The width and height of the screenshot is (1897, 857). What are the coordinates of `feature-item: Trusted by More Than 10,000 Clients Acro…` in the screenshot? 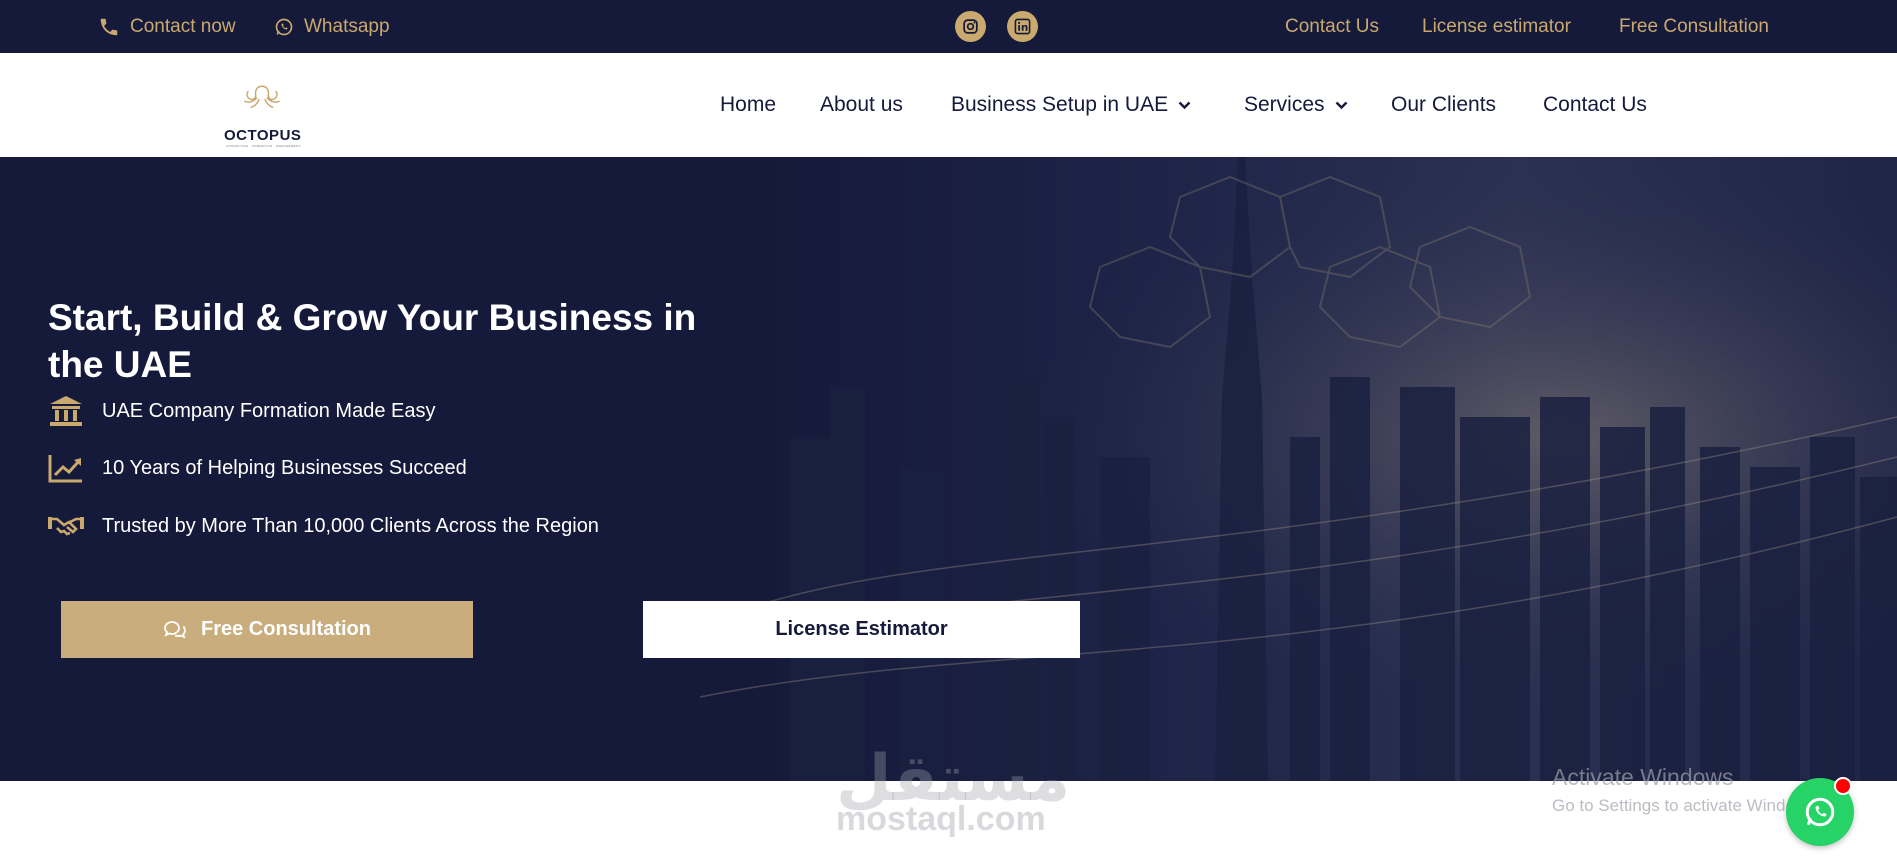 It's located at (323, 526).